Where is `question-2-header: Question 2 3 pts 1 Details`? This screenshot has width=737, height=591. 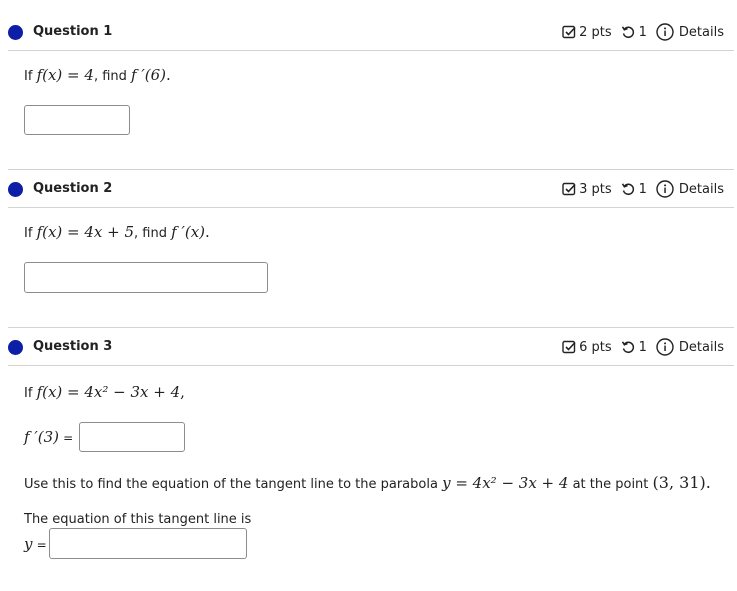 question-2-header: Question 2 3 pts 1 Details is located at coordinates (368, 189).